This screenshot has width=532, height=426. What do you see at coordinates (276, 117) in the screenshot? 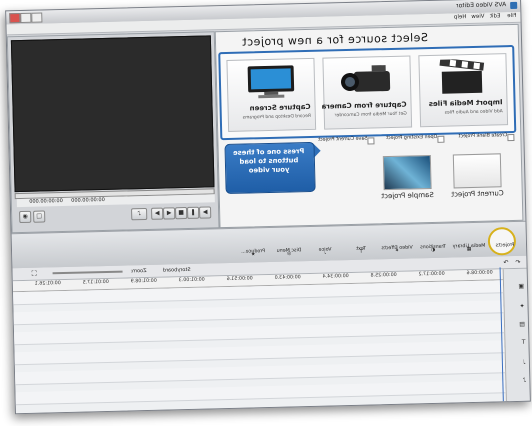
I see `source-subtitle: Record Desktop and Programs` at bounding box center [276, 117].